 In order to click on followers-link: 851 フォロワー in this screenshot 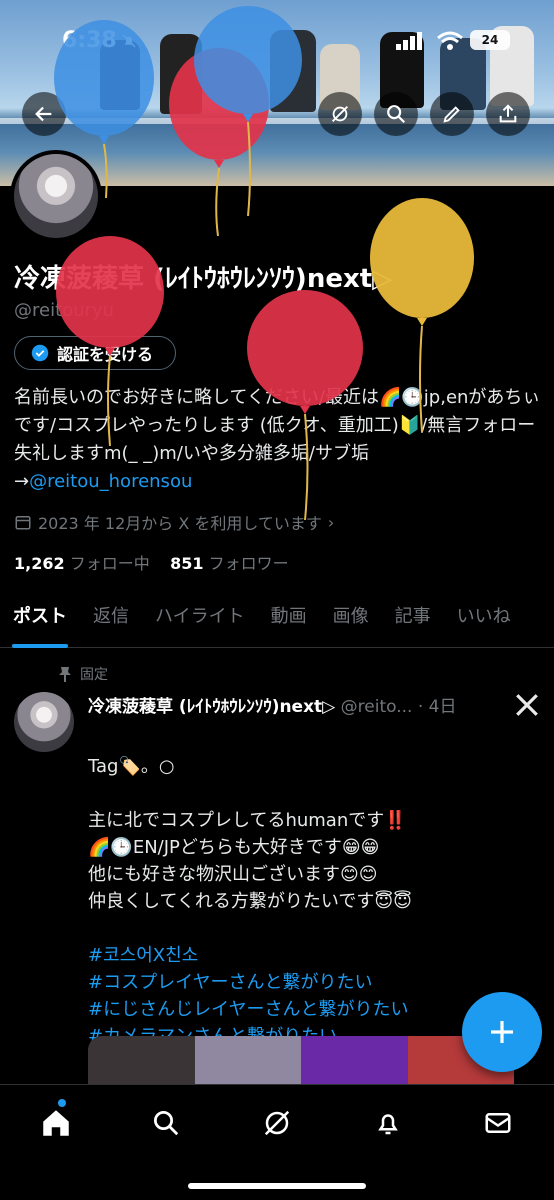, I will do `click(229, 563)`.